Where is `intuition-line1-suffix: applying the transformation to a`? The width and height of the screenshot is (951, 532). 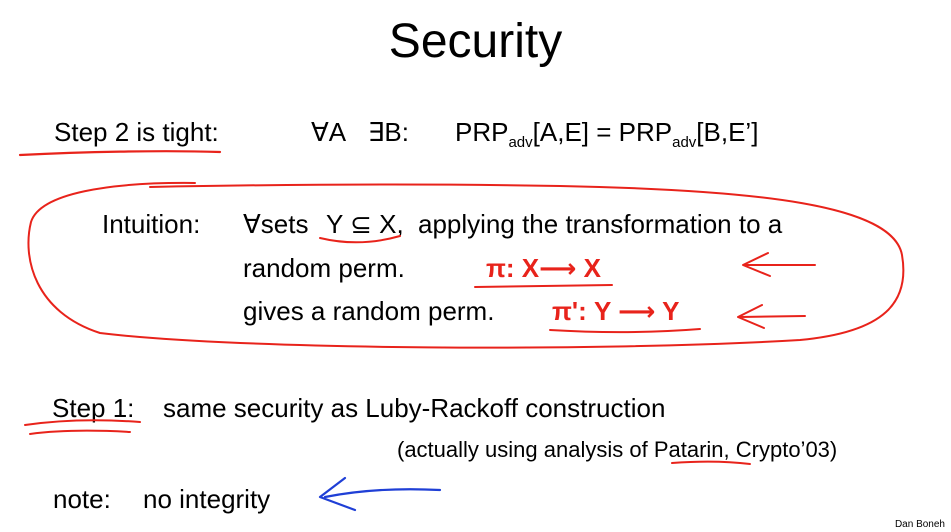 intuition-line1-suffix: applying the transformation to a is located at coordinates (600, 224).